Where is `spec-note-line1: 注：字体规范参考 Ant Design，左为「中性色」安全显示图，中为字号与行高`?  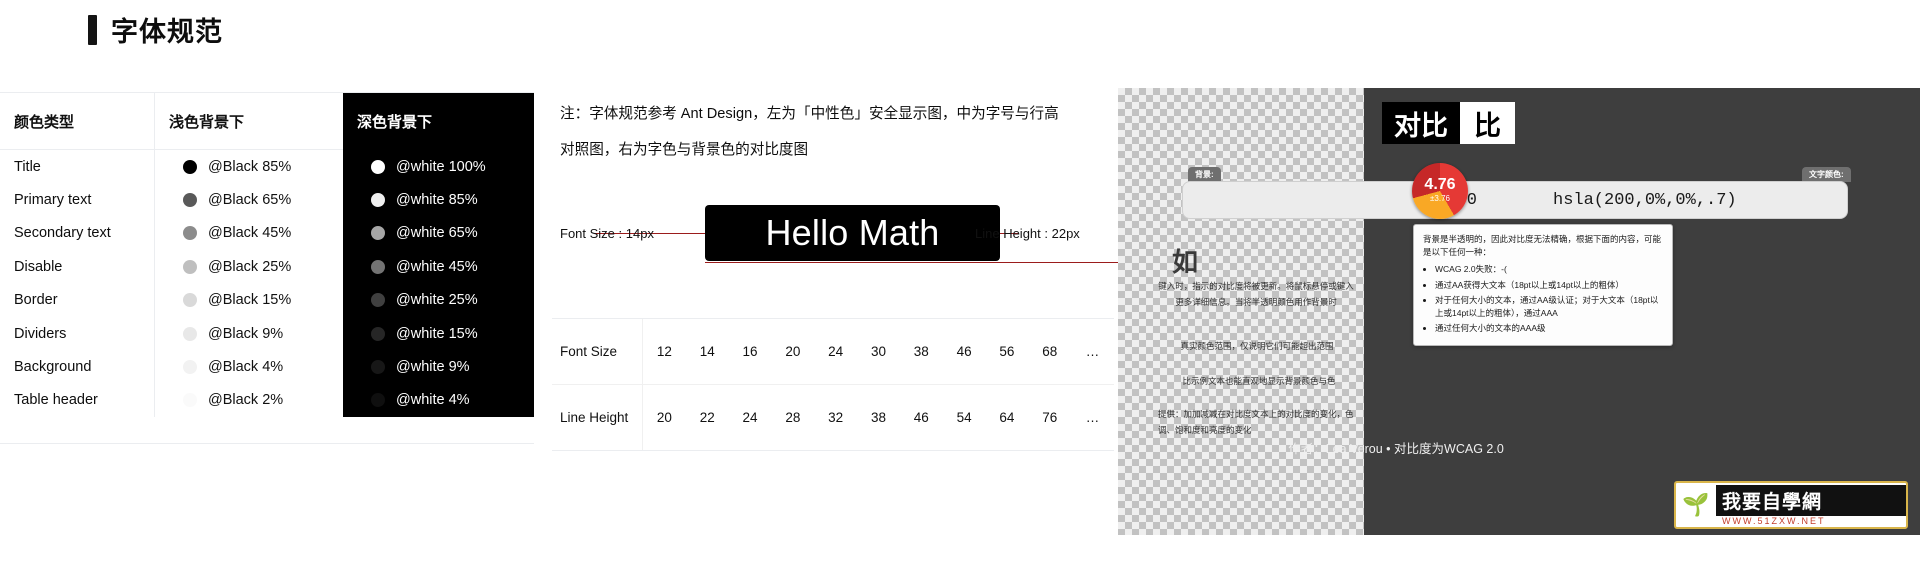
spec-note-line1: 注：字体规范参考 Ant Design，左为「中性色」安全显示图，中为字号与行高 is located at coordinates (809, 114).